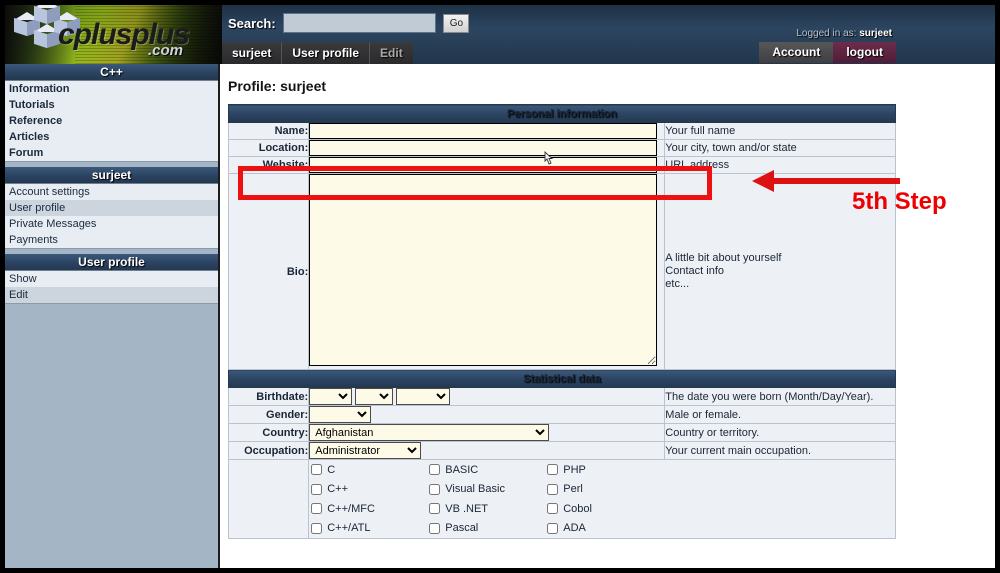 The image size is (1000, 573). What do you see at coordinates (111, 32) in the screenshot?
I see `site-logo: cplusplus .com` at bounding box center [111, 32].